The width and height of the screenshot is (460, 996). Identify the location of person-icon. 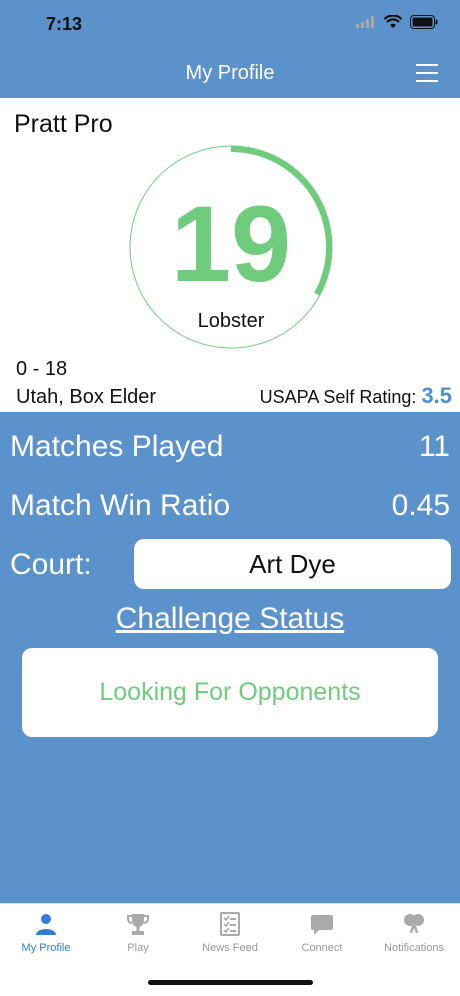
(46, 924).